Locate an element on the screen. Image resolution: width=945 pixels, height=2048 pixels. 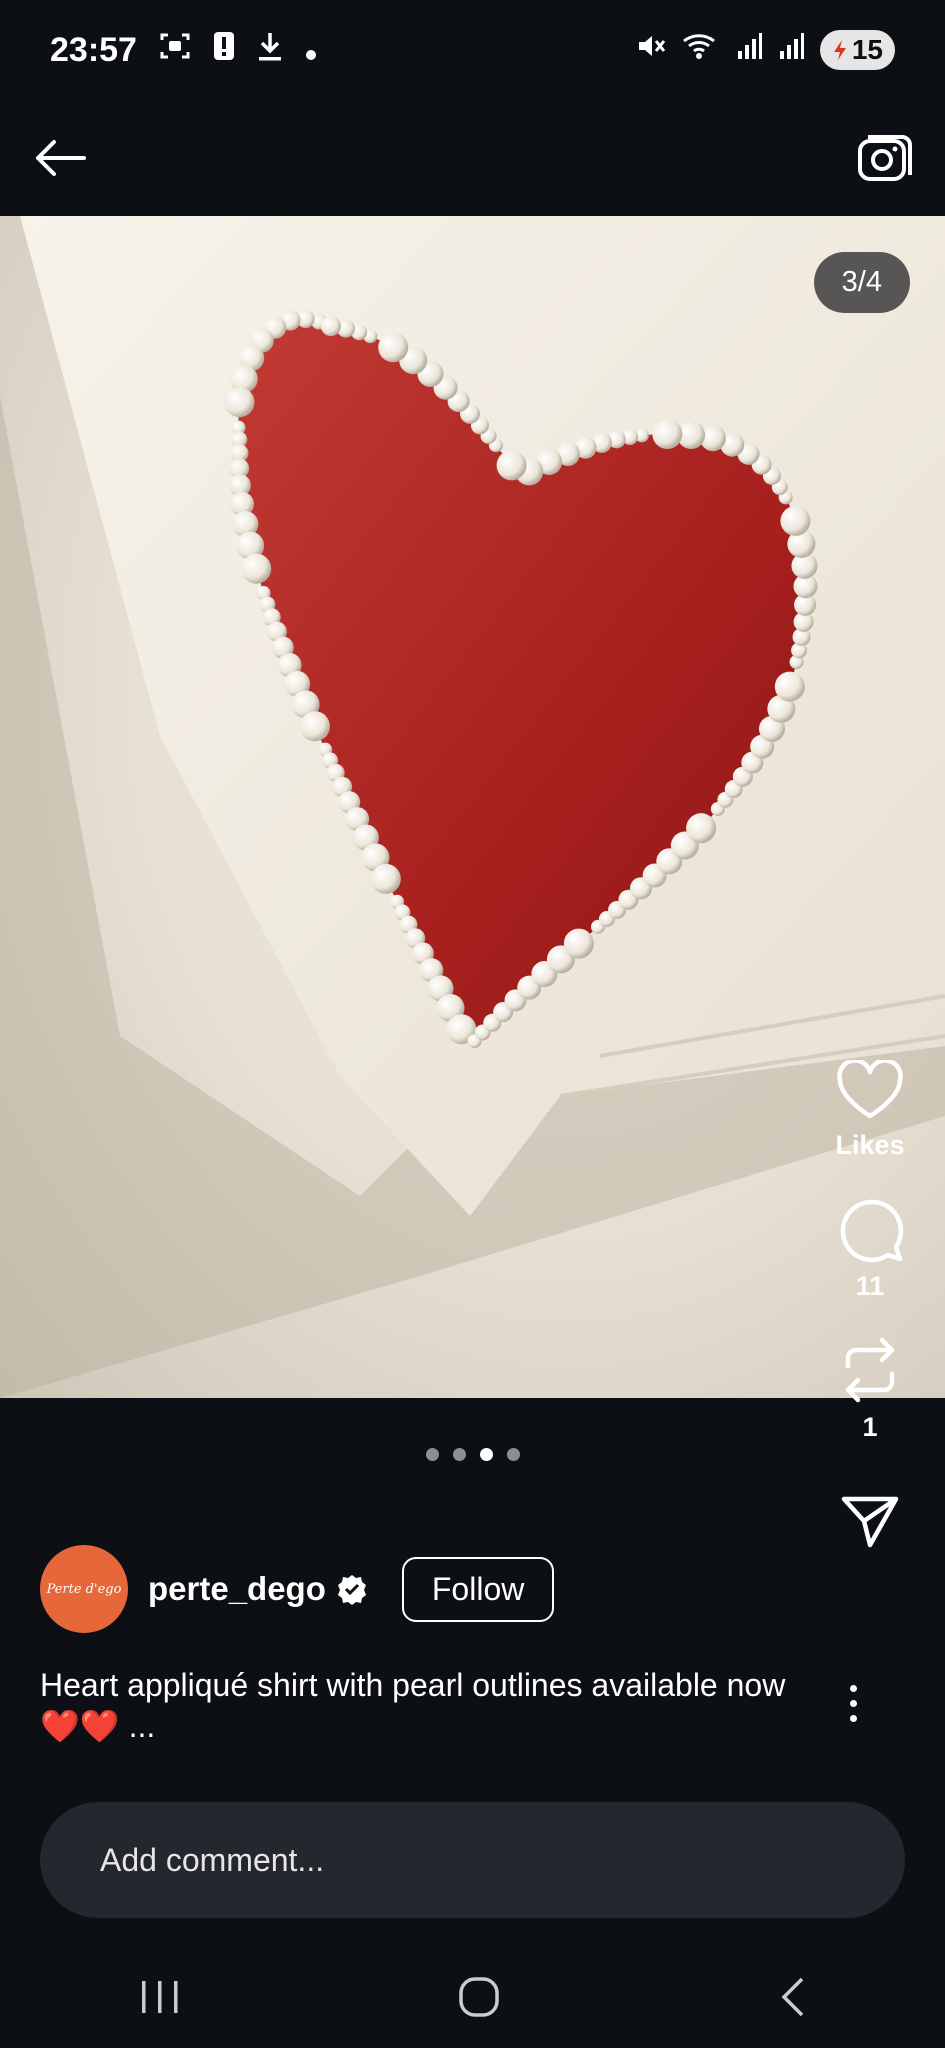
like-button: Likes is located at coordinates (870, 1110).